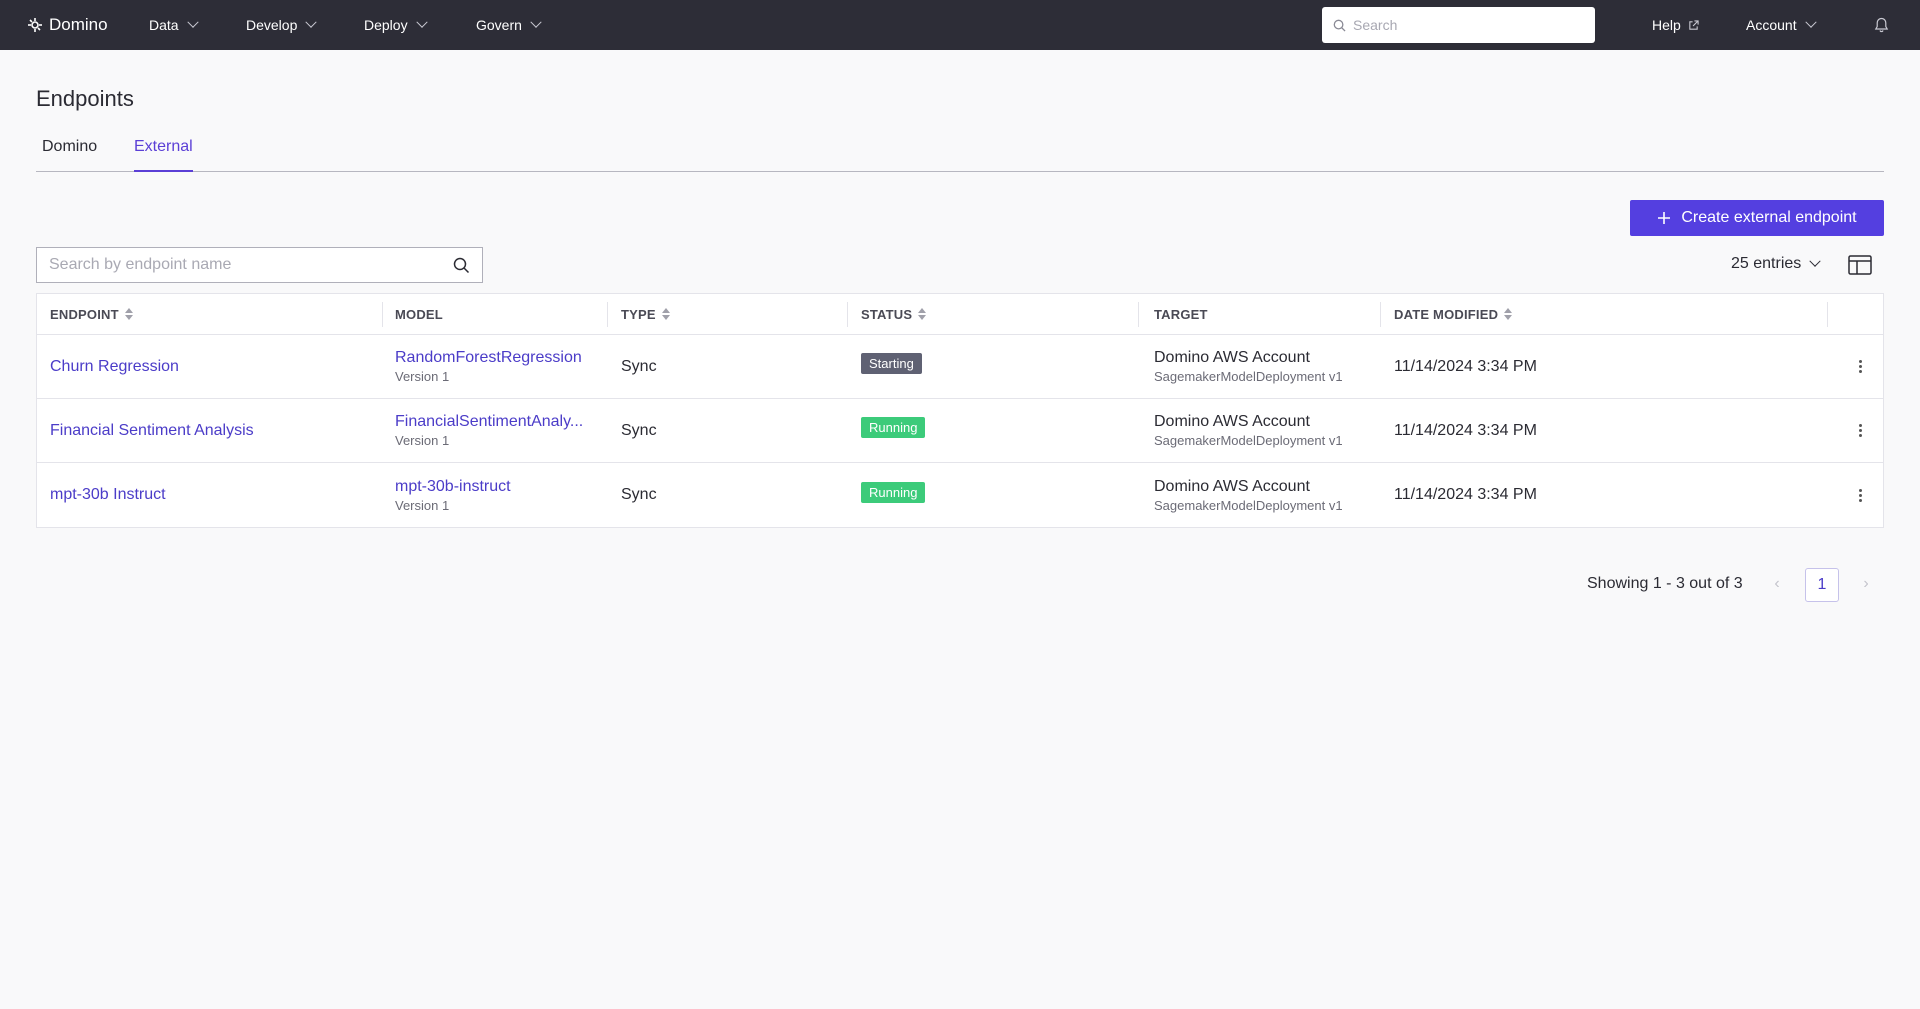  Describe the element at coordinates (960, 155) in the screenshot. I see `endpoint-tabs: Domino External` at that location.